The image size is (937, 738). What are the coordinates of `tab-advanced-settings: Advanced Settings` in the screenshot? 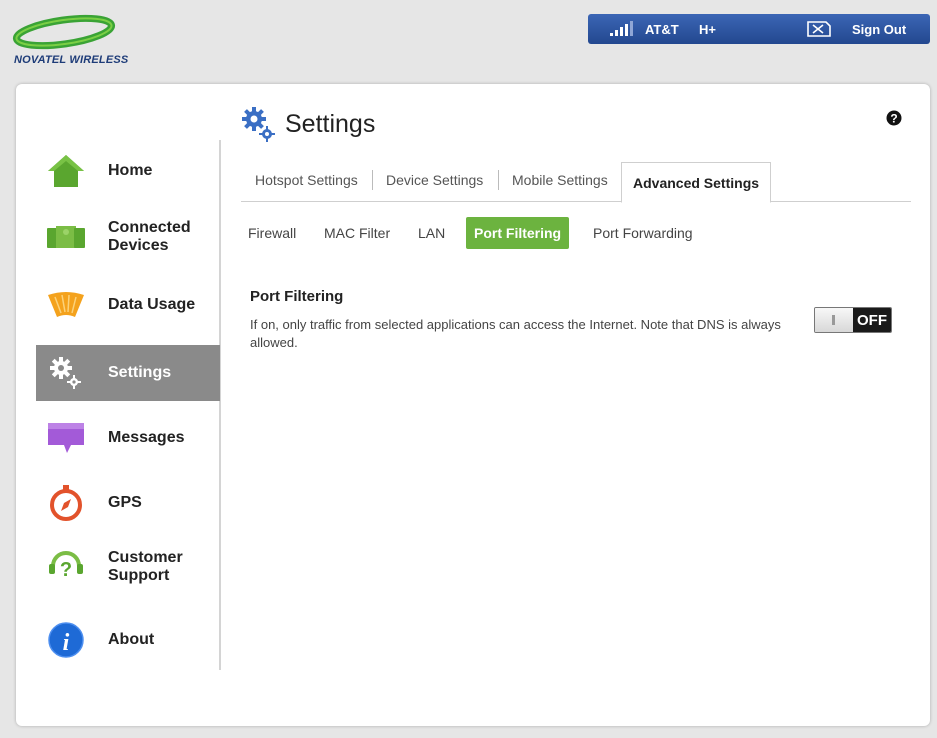 It's located at (696, 182).